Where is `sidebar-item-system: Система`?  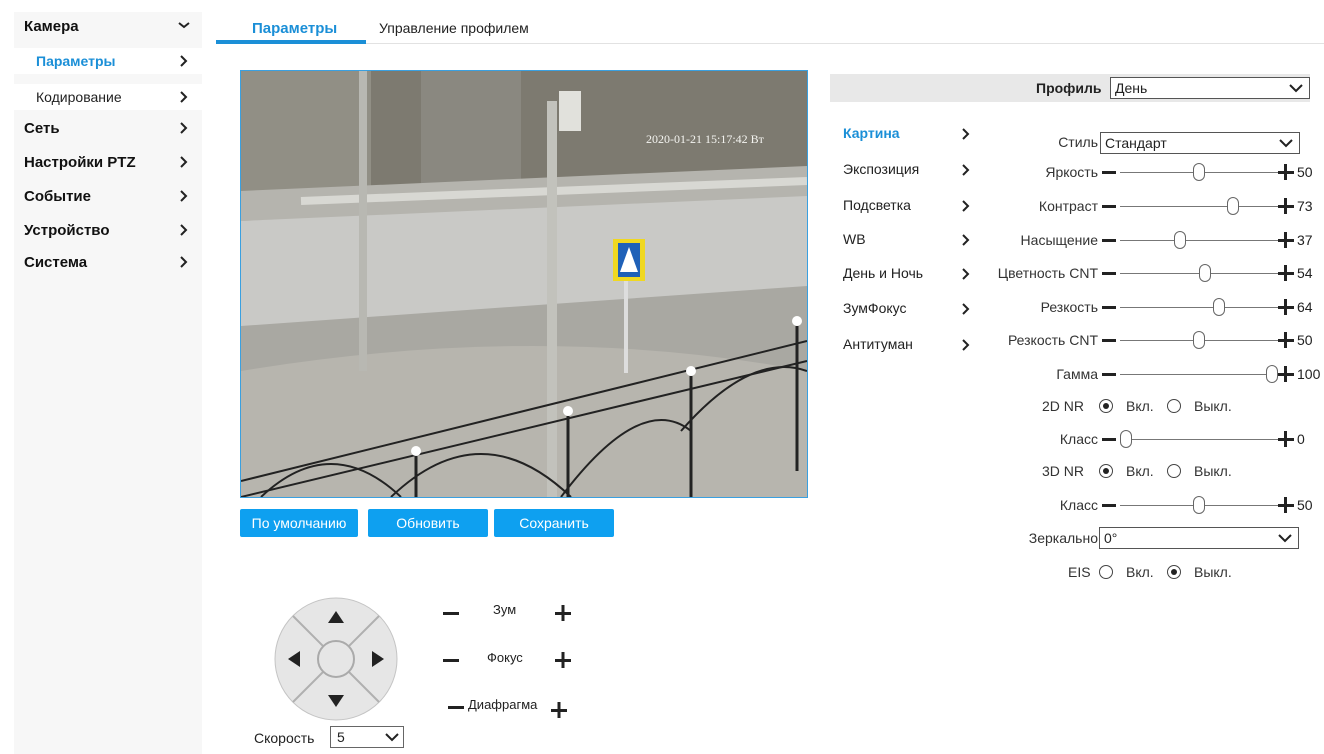 sidebar-item-system: Система is located at coordinates (108, 263).